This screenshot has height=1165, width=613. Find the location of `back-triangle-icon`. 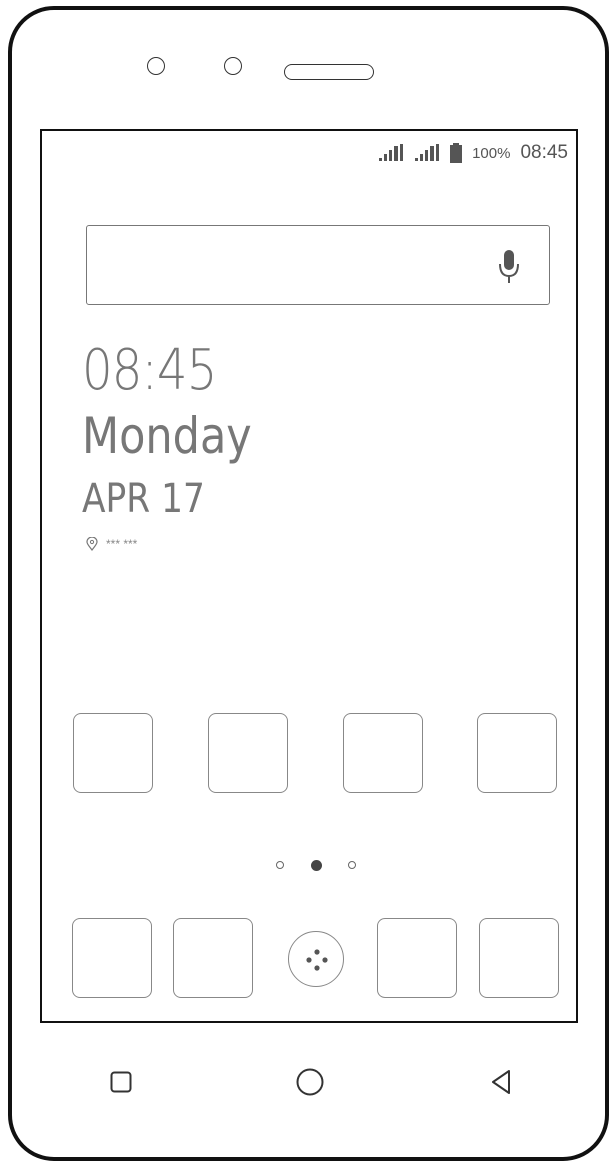

back-triangle-icon is located at coordinates (501, 1082).